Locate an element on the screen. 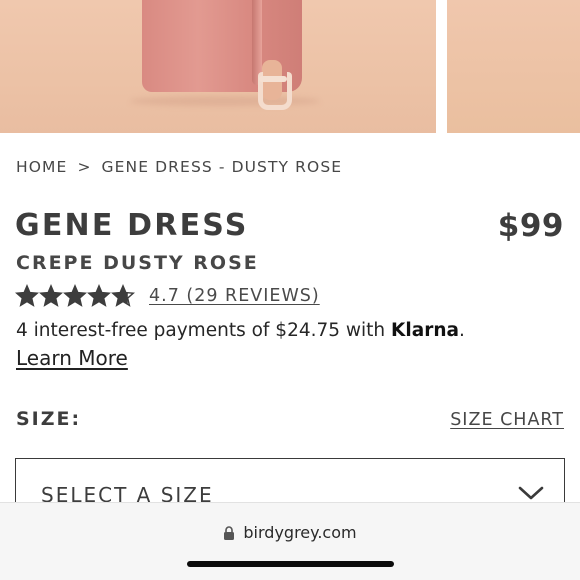  lock-icon is located at coordinates (229, 532).